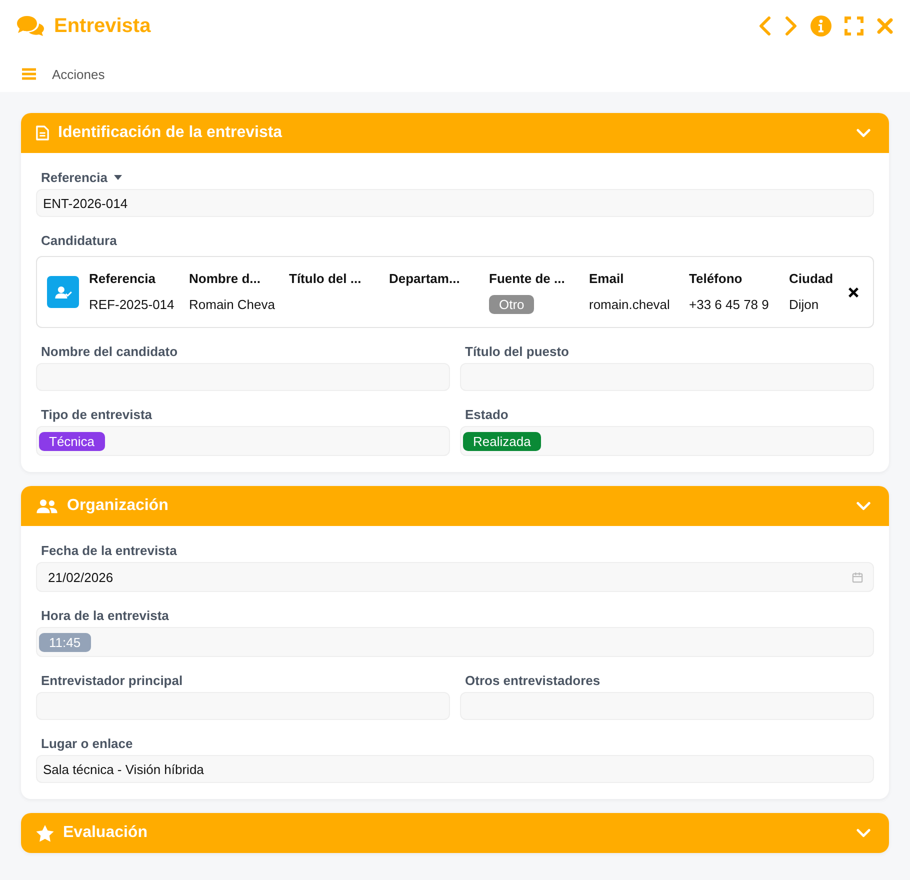 The image size is (910, 880). What do you see at coordinates (804, 304) in the screenshot?
I see `table-cell: Dijon` at bounding box center [804, 304].